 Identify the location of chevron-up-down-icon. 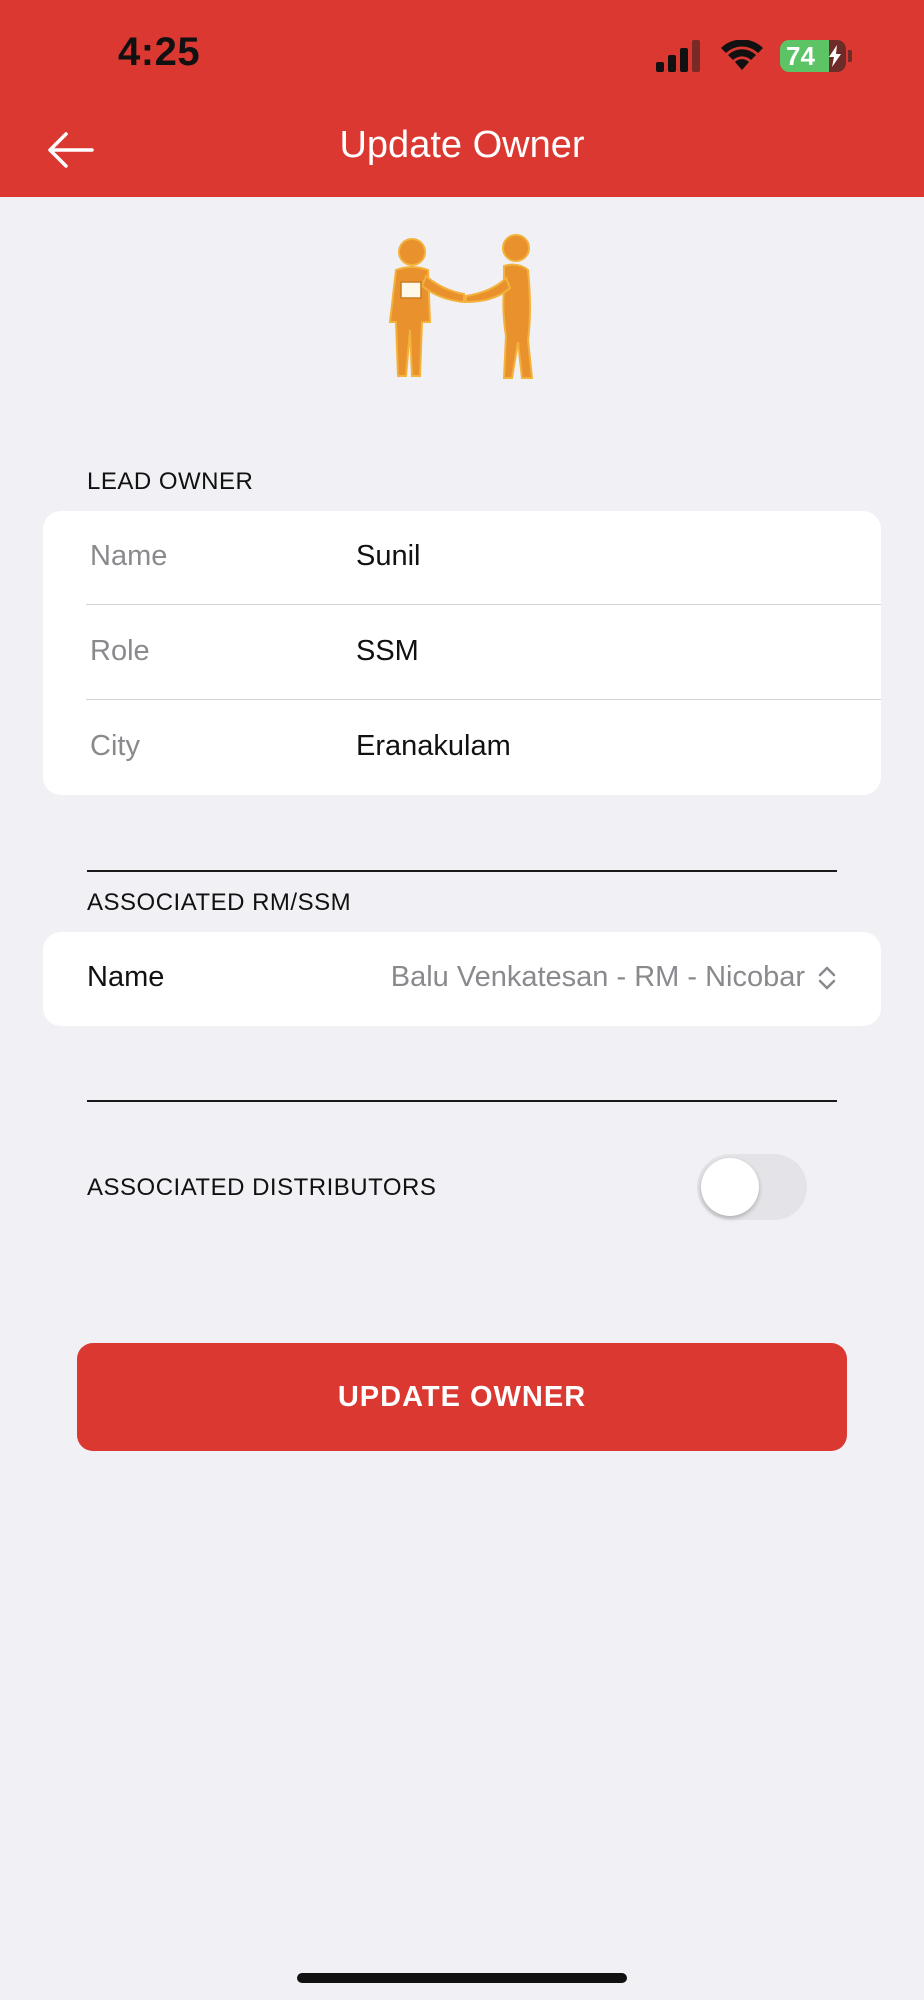
(827, 978).